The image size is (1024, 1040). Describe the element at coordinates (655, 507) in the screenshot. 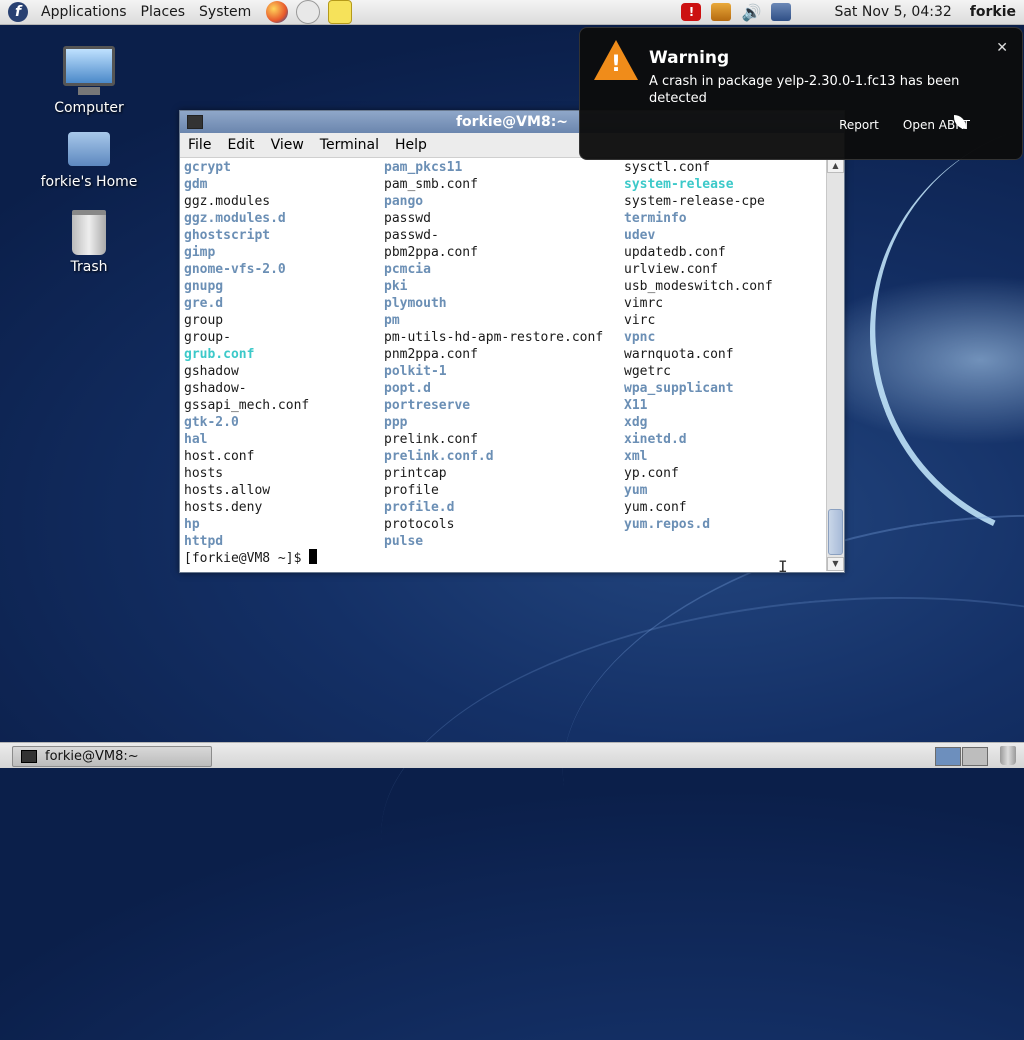

I see `listing-entry: yum.conf` at that location.